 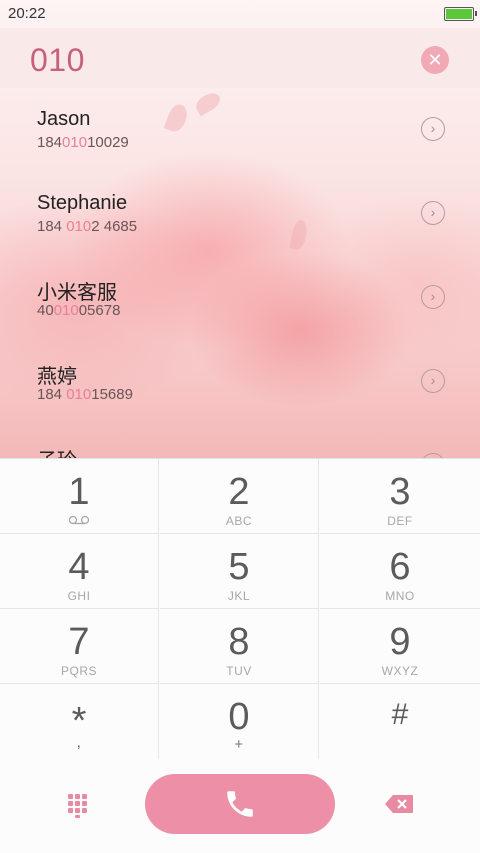 What do you see at coordinates (240, 14) in the screenshot?
I see `status-bar: 20:22` at bounding box center [240, 14].